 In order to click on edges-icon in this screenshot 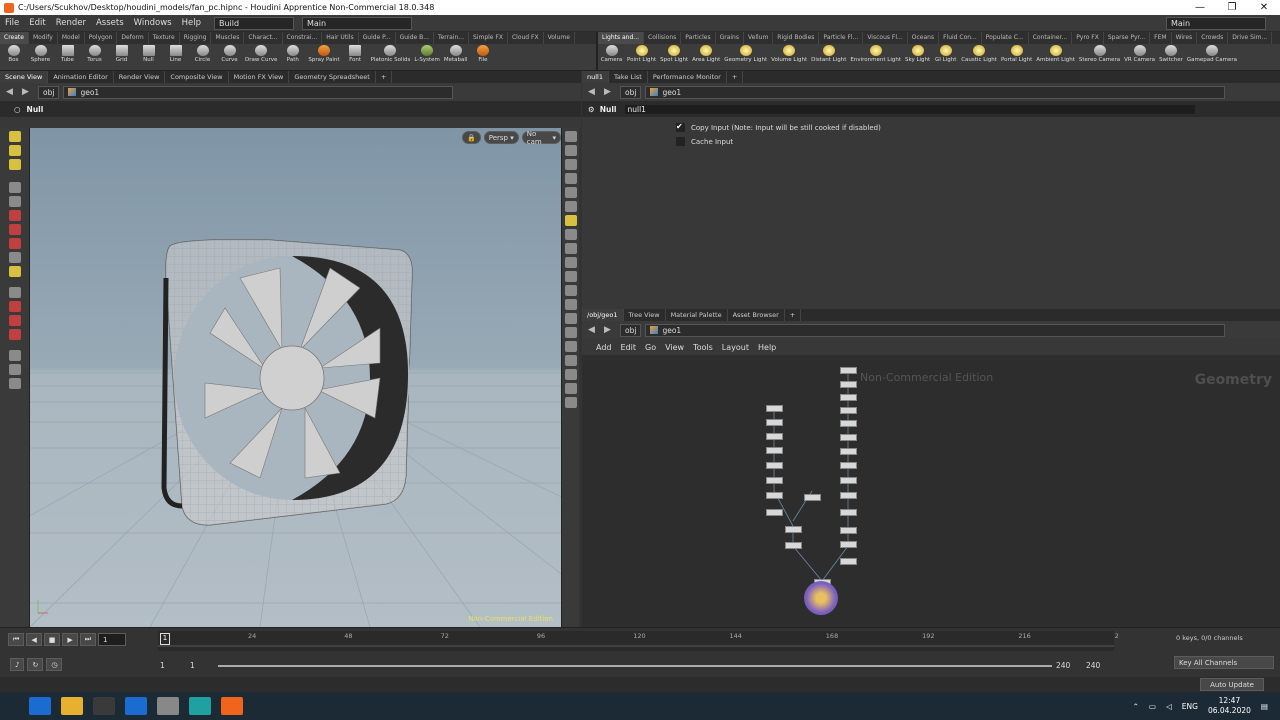, I will do `click(570, 346)`.